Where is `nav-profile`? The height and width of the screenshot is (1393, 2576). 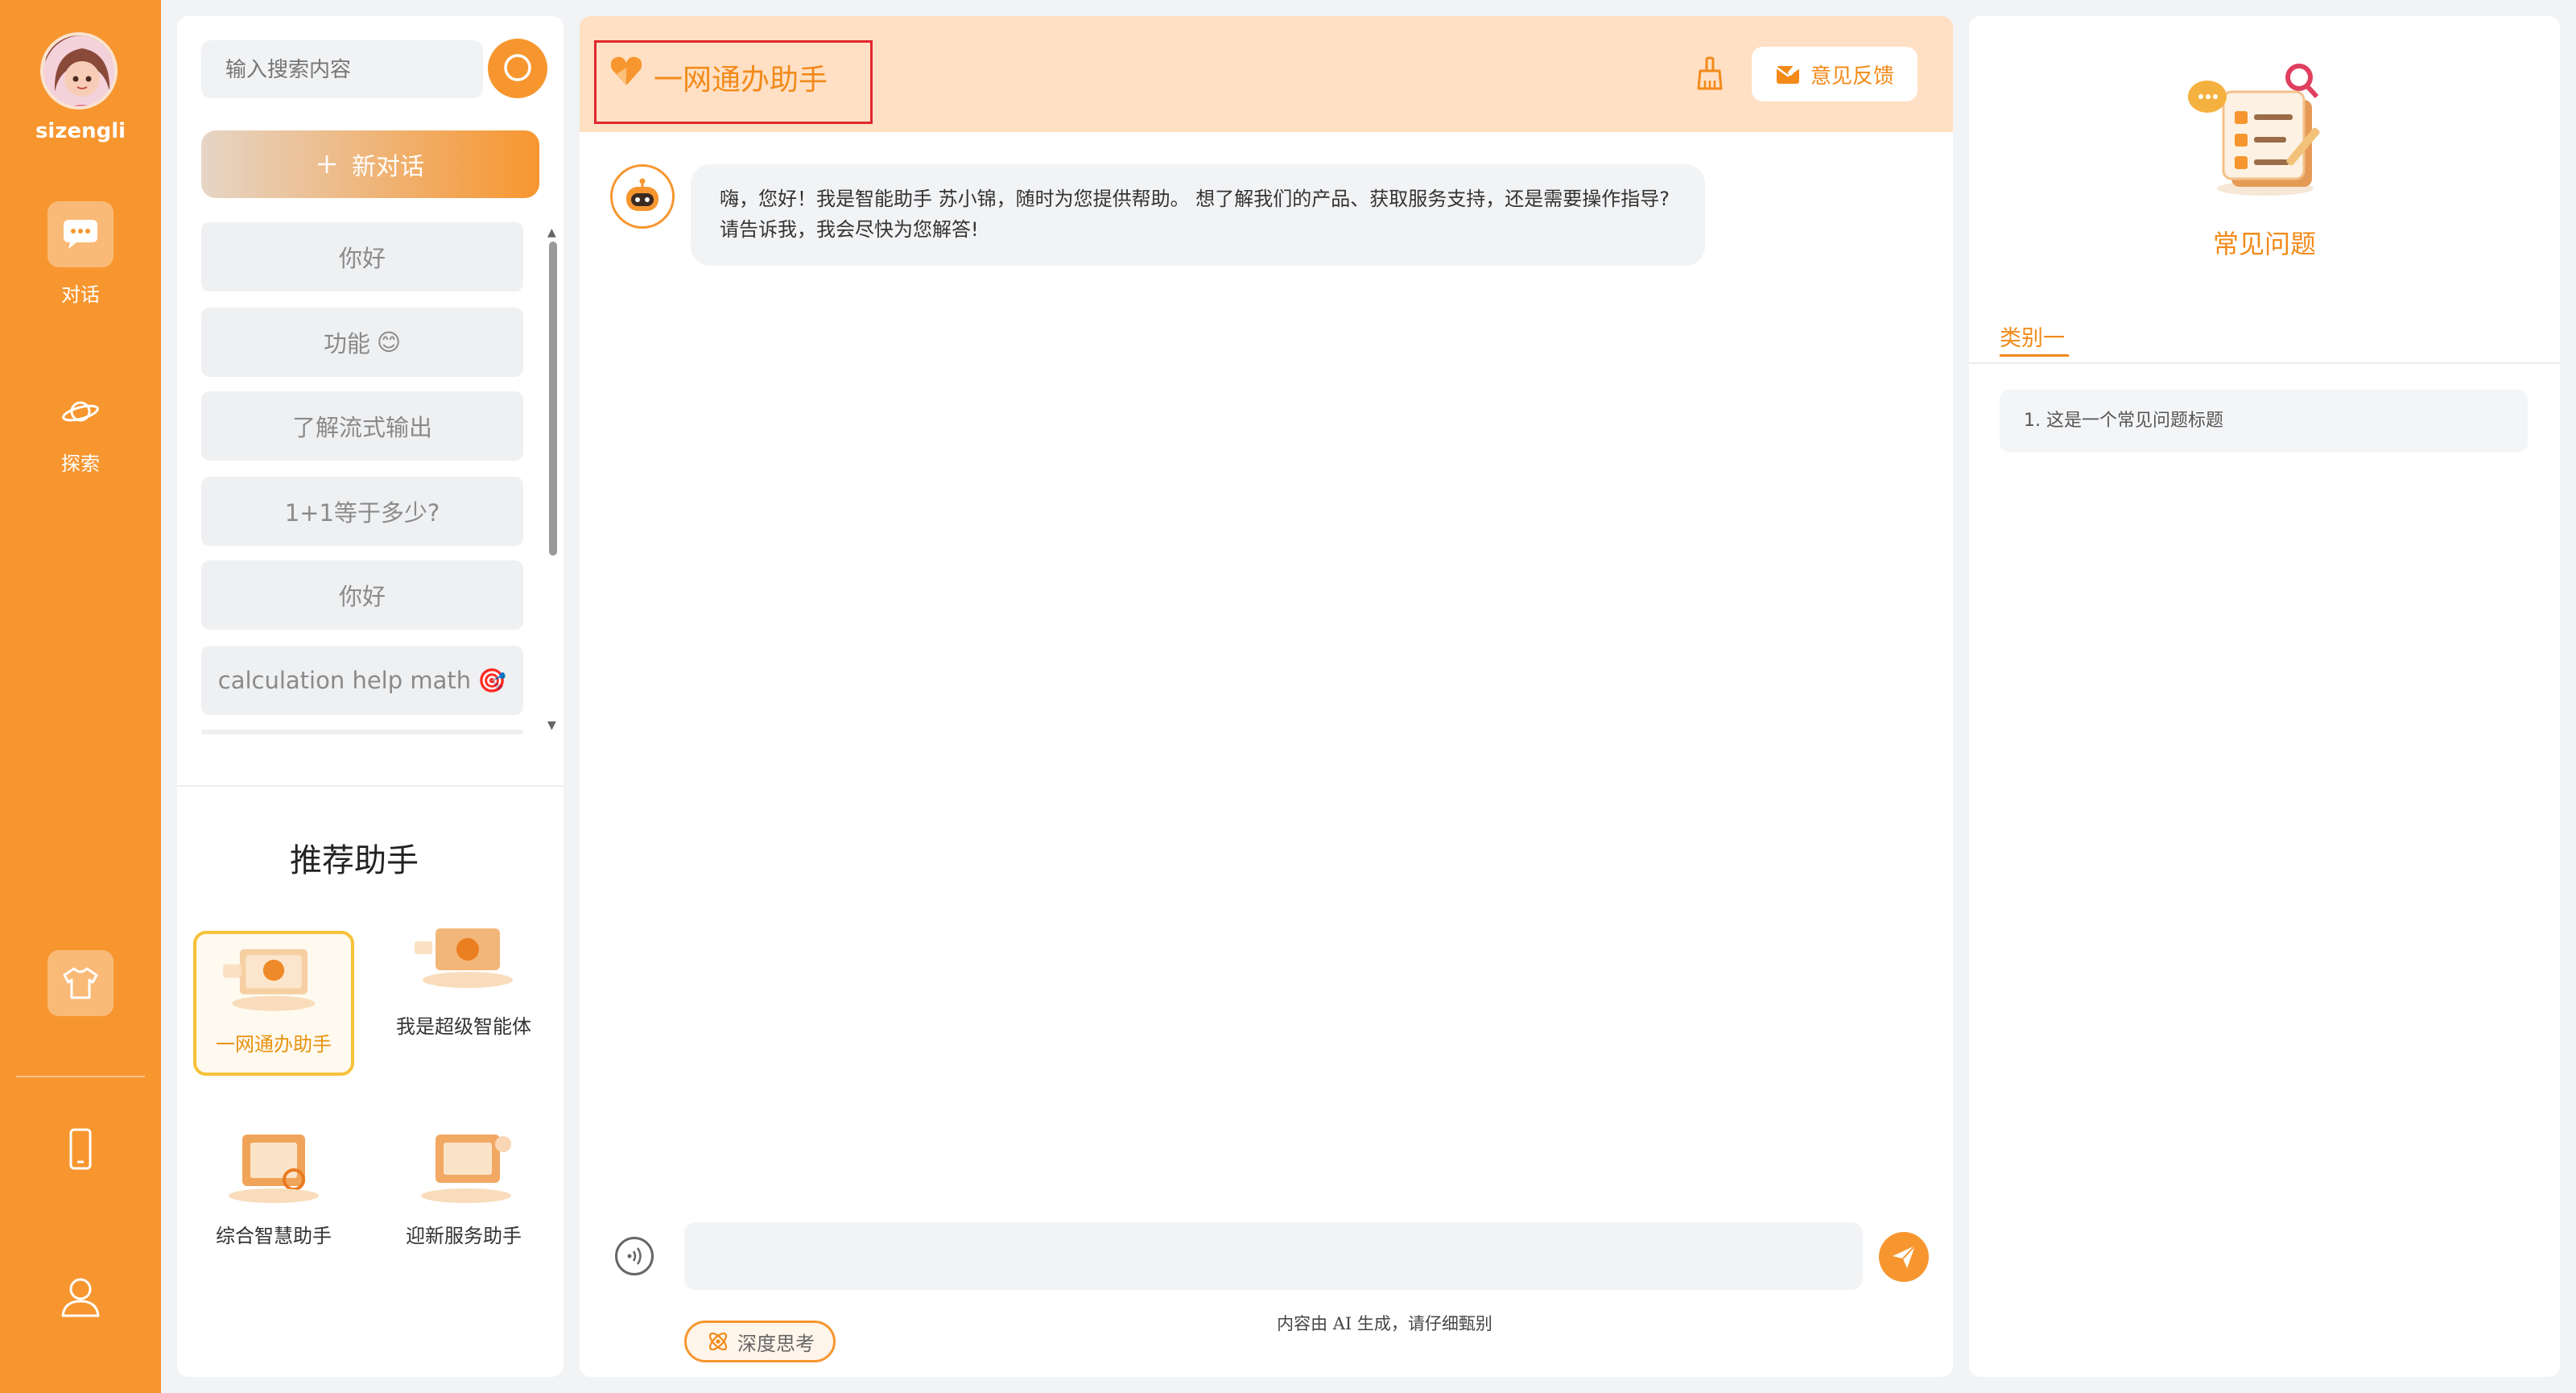
nav-profile is located at coordinates (80, 1297).